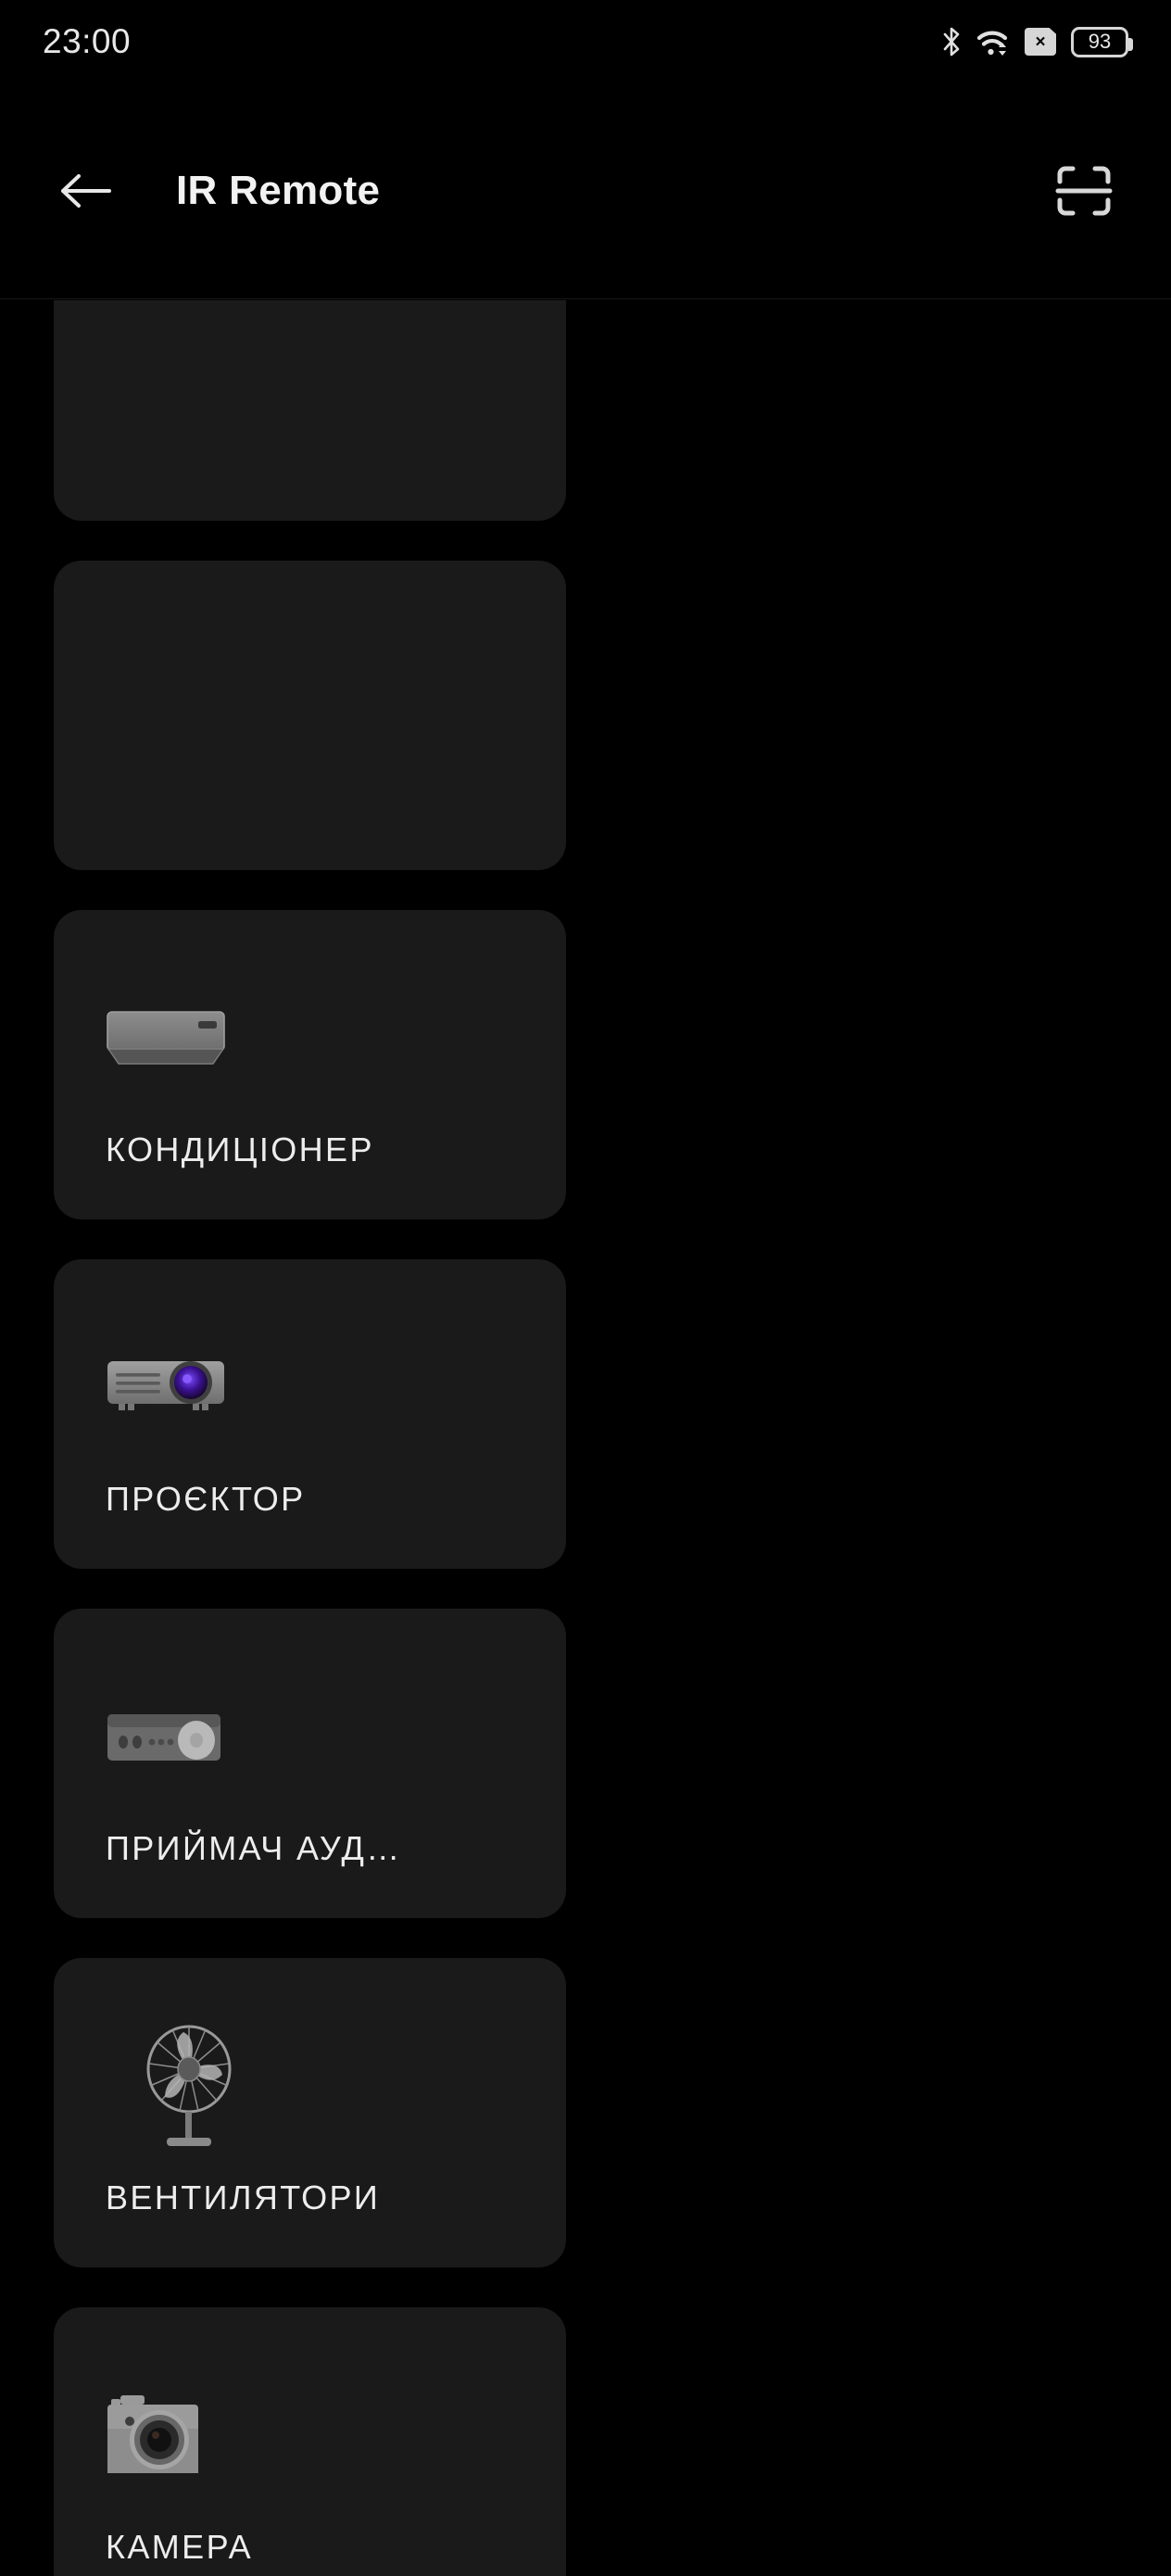 The width and height of the screenshot is (1171, 2576). Describe the element at coordinates (278, 190) in the screenshot. I see `page-title: IR Remote` at that location.